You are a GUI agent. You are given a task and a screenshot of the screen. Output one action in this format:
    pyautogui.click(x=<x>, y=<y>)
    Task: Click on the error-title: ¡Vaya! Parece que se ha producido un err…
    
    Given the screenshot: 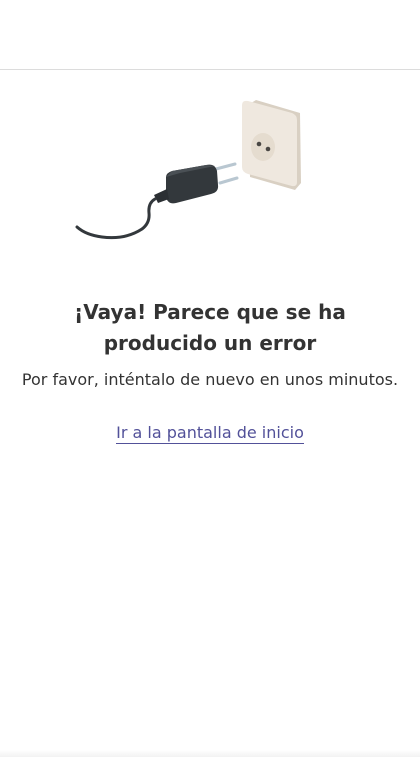 What is the action you would take?
    pyautogui.click(x=210, y=327)
    